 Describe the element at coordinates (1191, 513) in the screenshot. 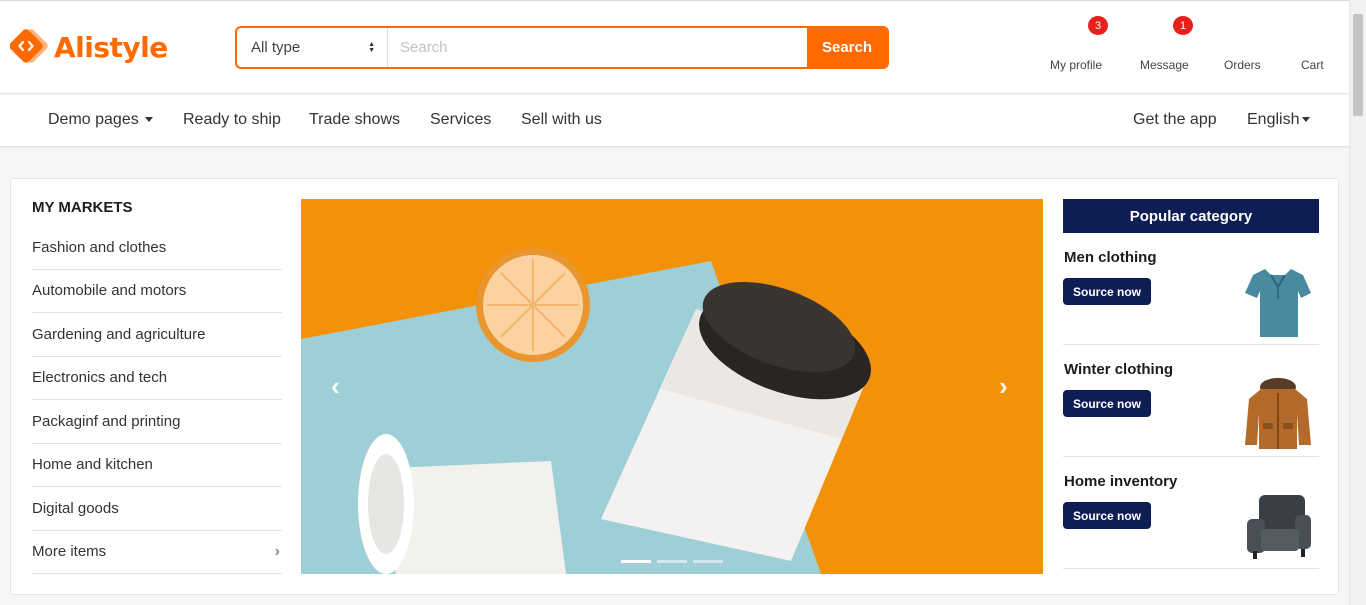

I see `popular-item: Home inventory Source now` at that location.